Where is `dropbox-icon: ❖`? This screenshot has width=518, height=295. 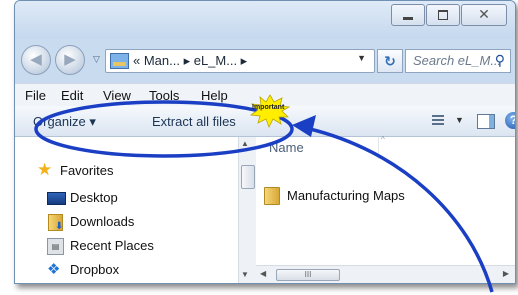 dropbox-icon: ❖ is located at coordinates (54, 269).